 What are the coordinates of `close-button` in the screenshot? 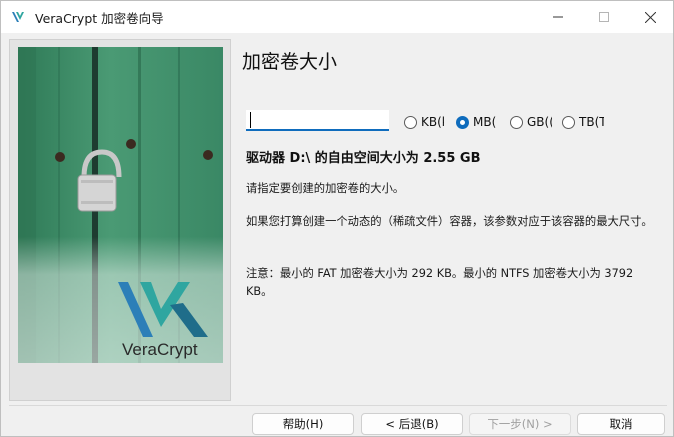 It's located at (650, 17).